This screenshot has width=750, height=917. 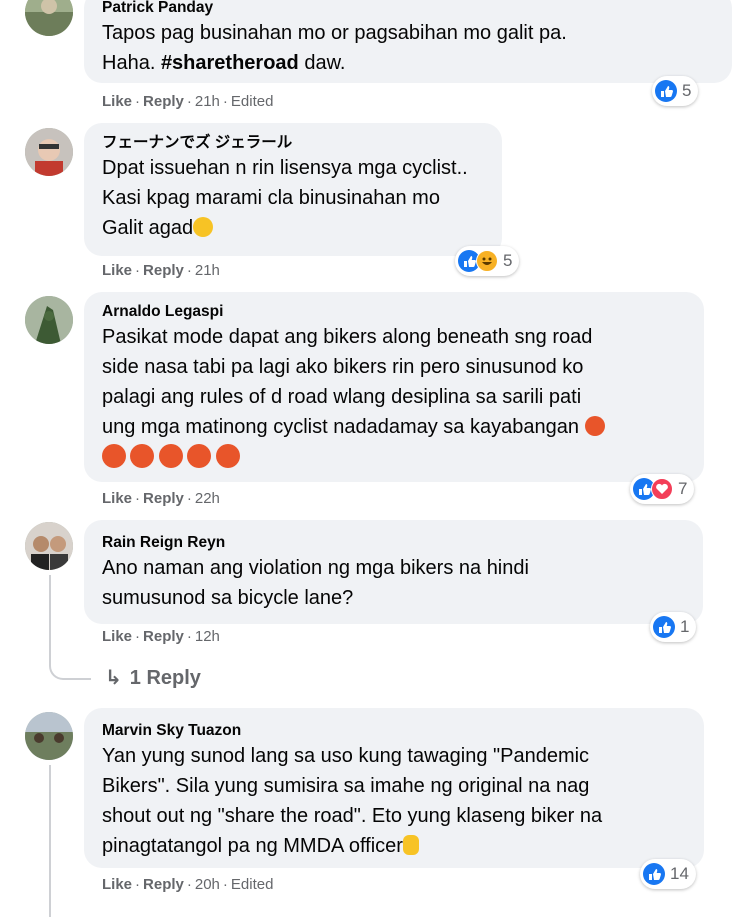 I want to click on timestamp: 12h, so click(x=207, y=636).